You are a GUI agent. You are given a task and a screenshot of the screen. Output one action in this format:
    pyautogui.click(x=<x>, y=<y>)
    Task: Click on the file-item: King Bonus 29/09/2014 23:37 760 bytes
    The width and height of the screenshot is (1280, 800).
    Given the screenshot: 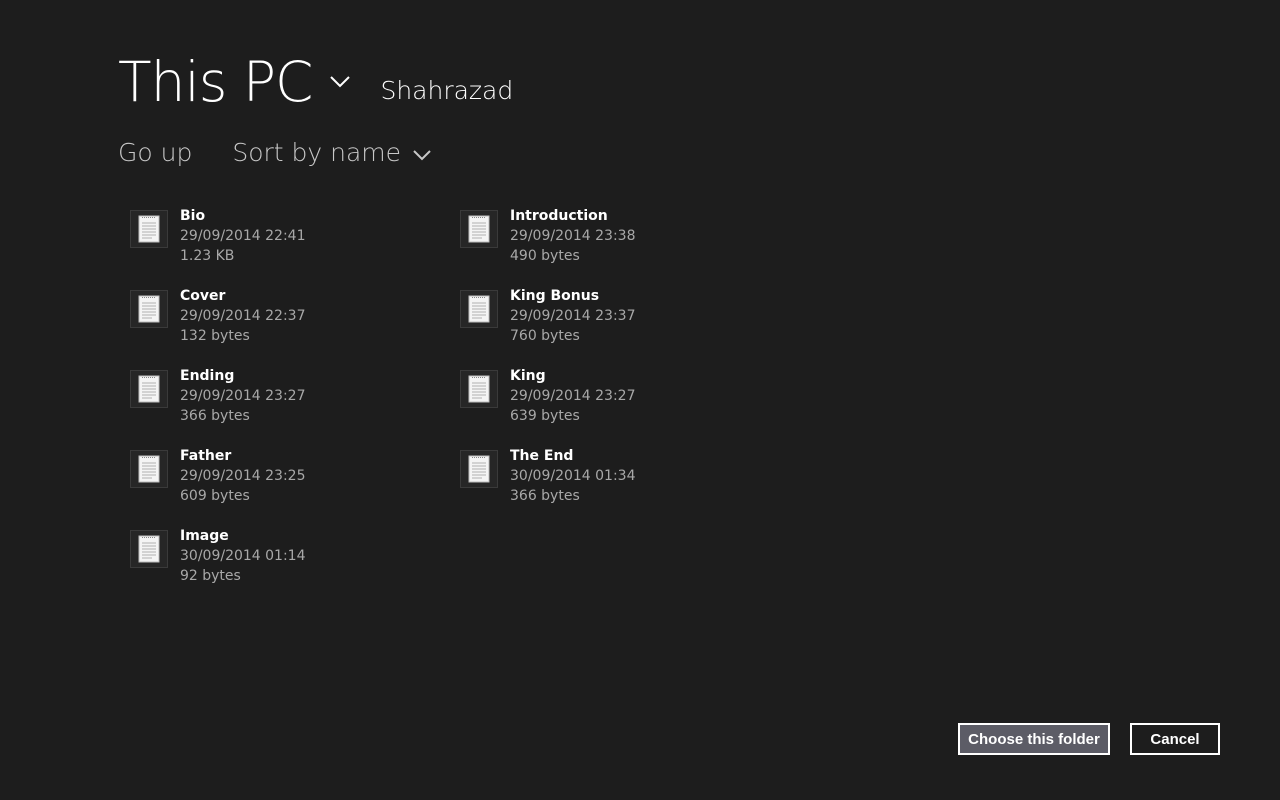 What is the action you would take?
    pyautogui.click(x=625, y=326)
    